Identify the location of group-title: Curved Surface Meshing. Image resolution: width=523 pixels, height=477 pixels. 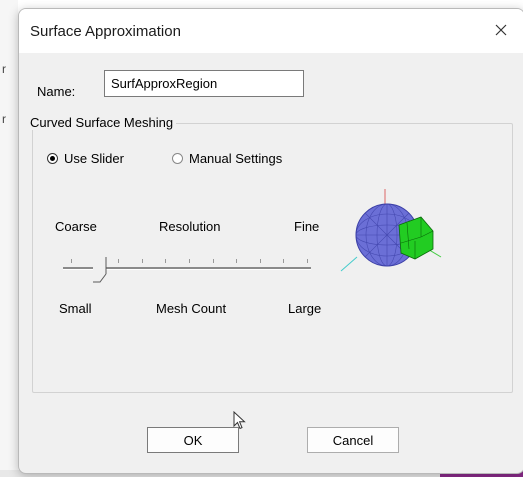
(102, 122).